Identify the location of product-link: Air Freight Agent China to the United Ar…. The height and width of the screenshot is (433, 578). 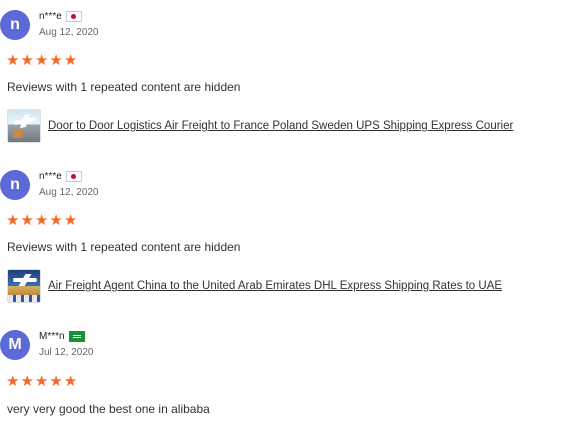
(254, 286).